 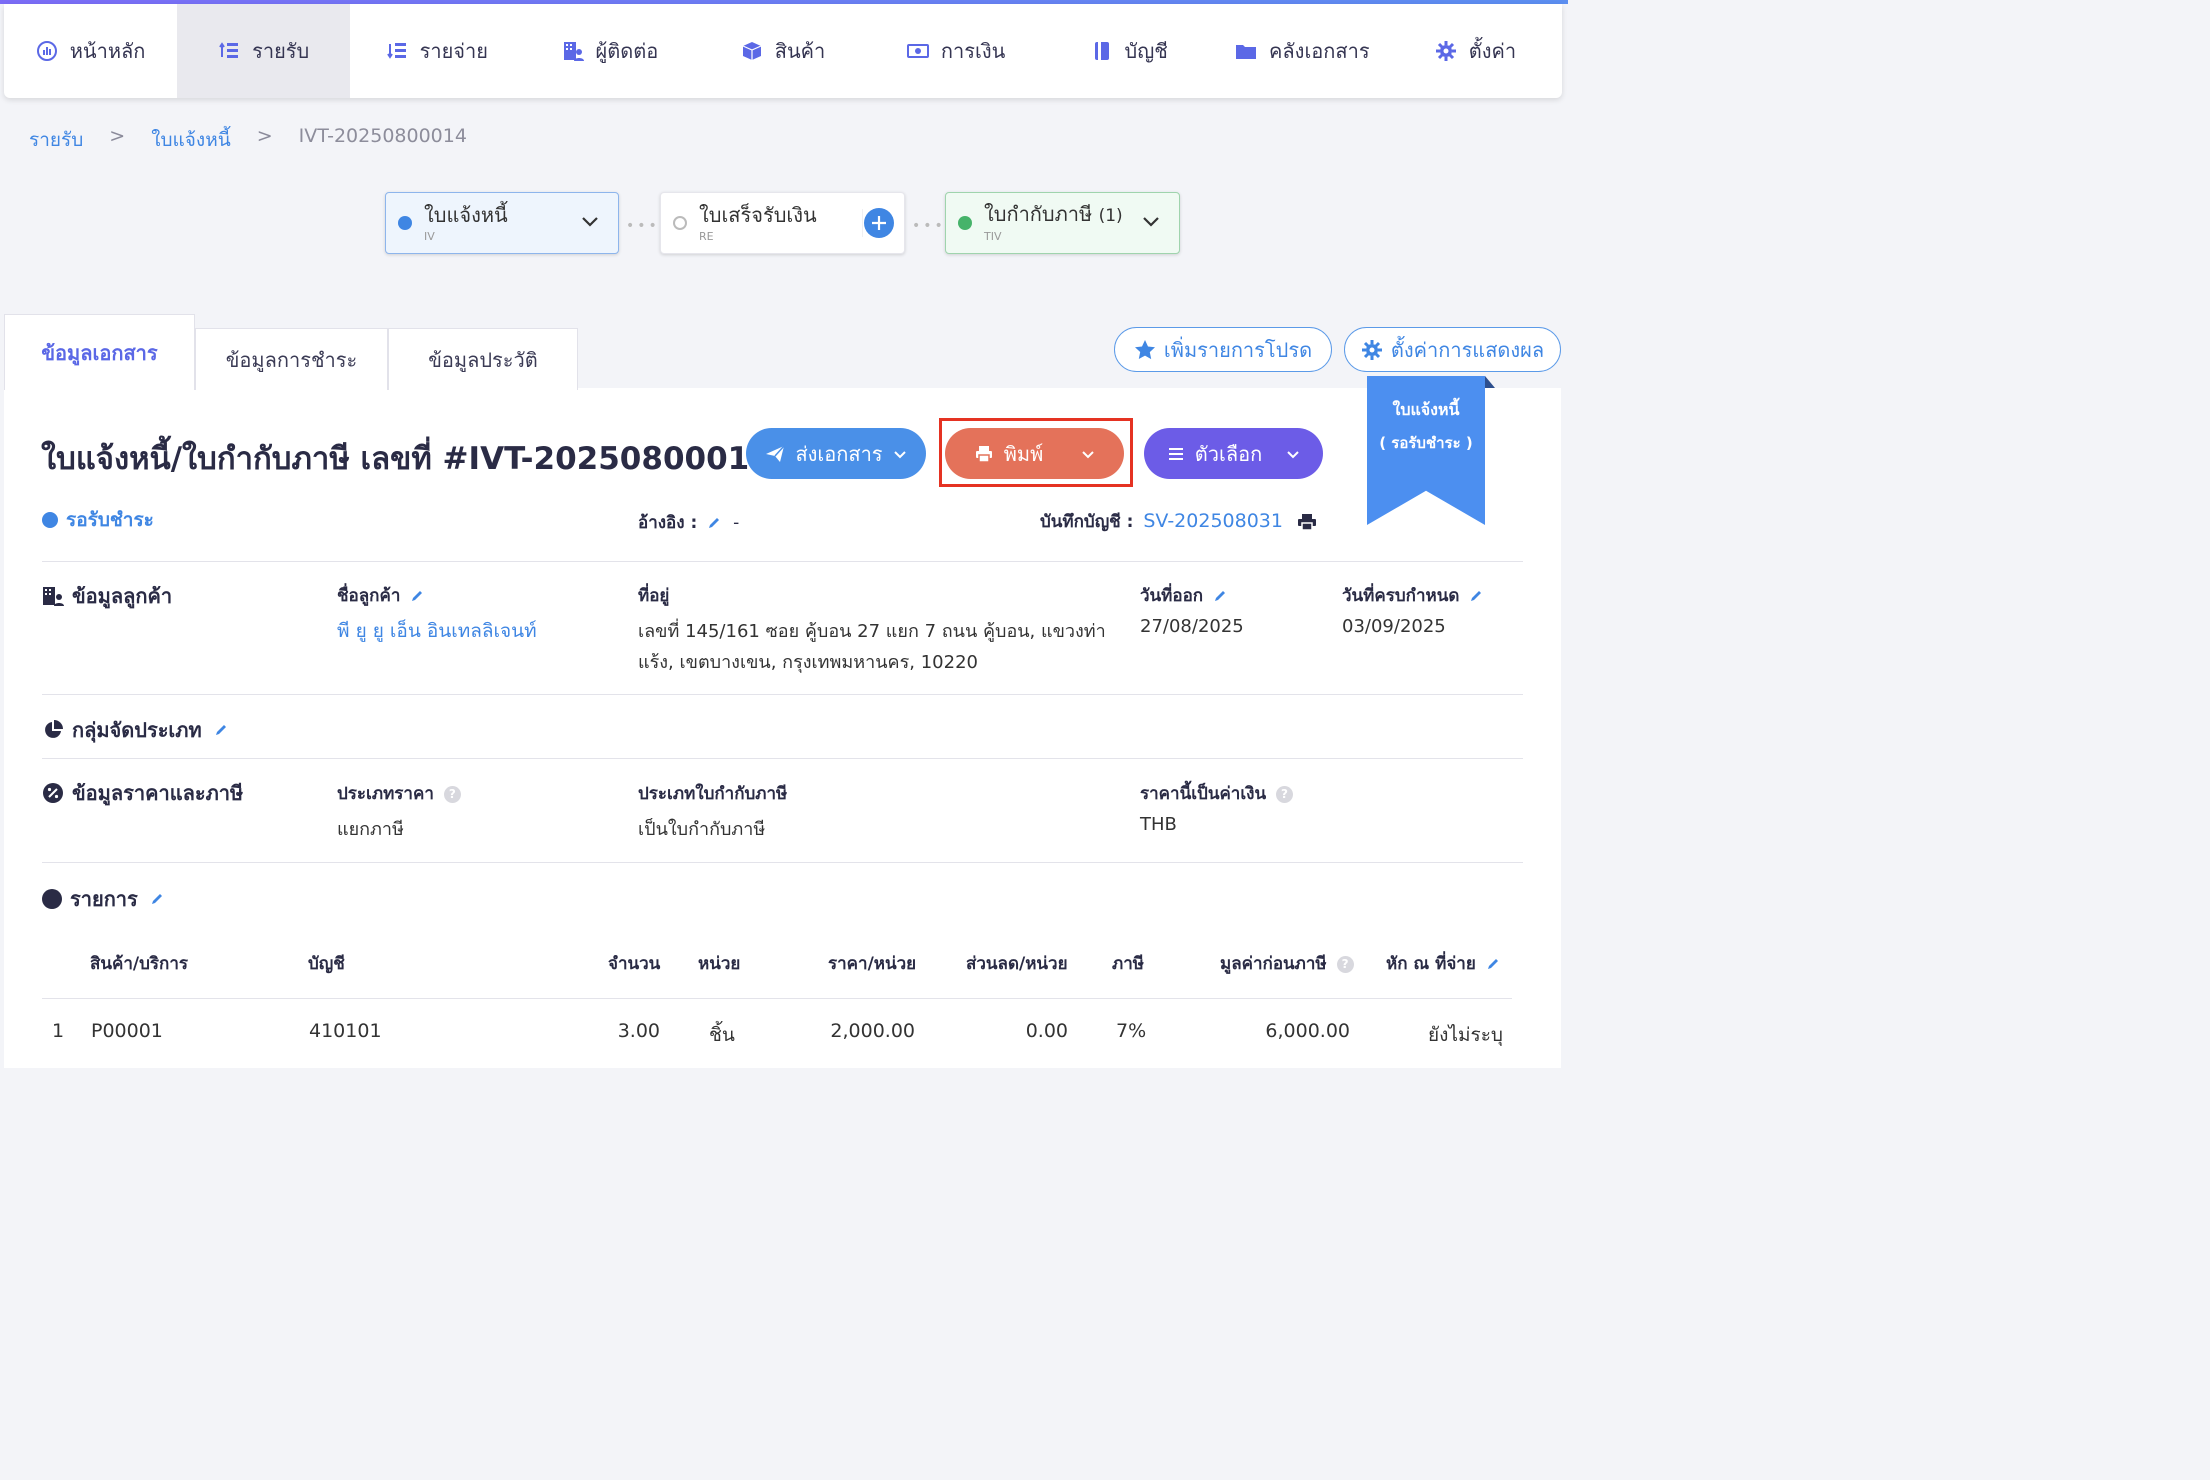 I want to click on flow-tax-invoice-label: ใบกำกับภาษี, so click(x=1038, y=214).